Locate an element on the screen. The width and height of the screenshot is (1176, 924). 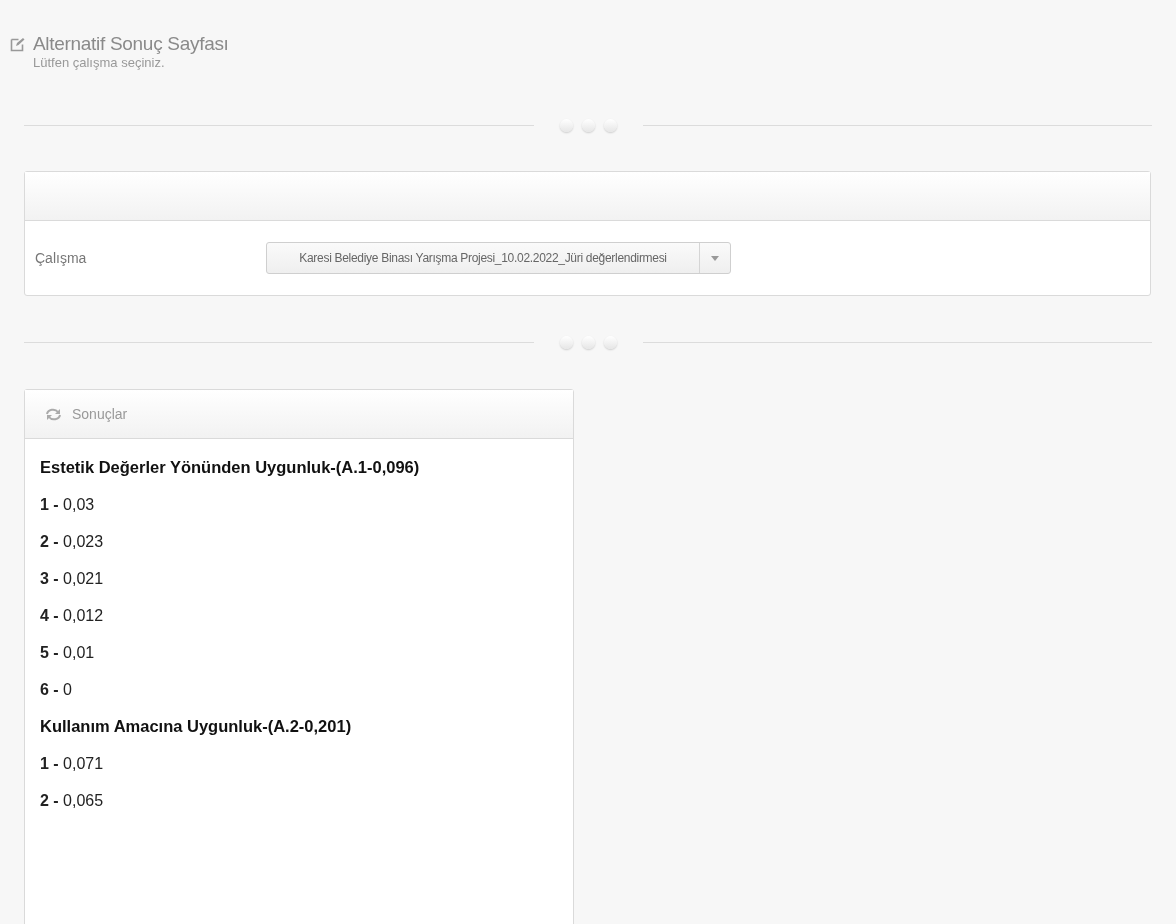
result-value: 4 - 0,012 is located at coordinates (72, 616).